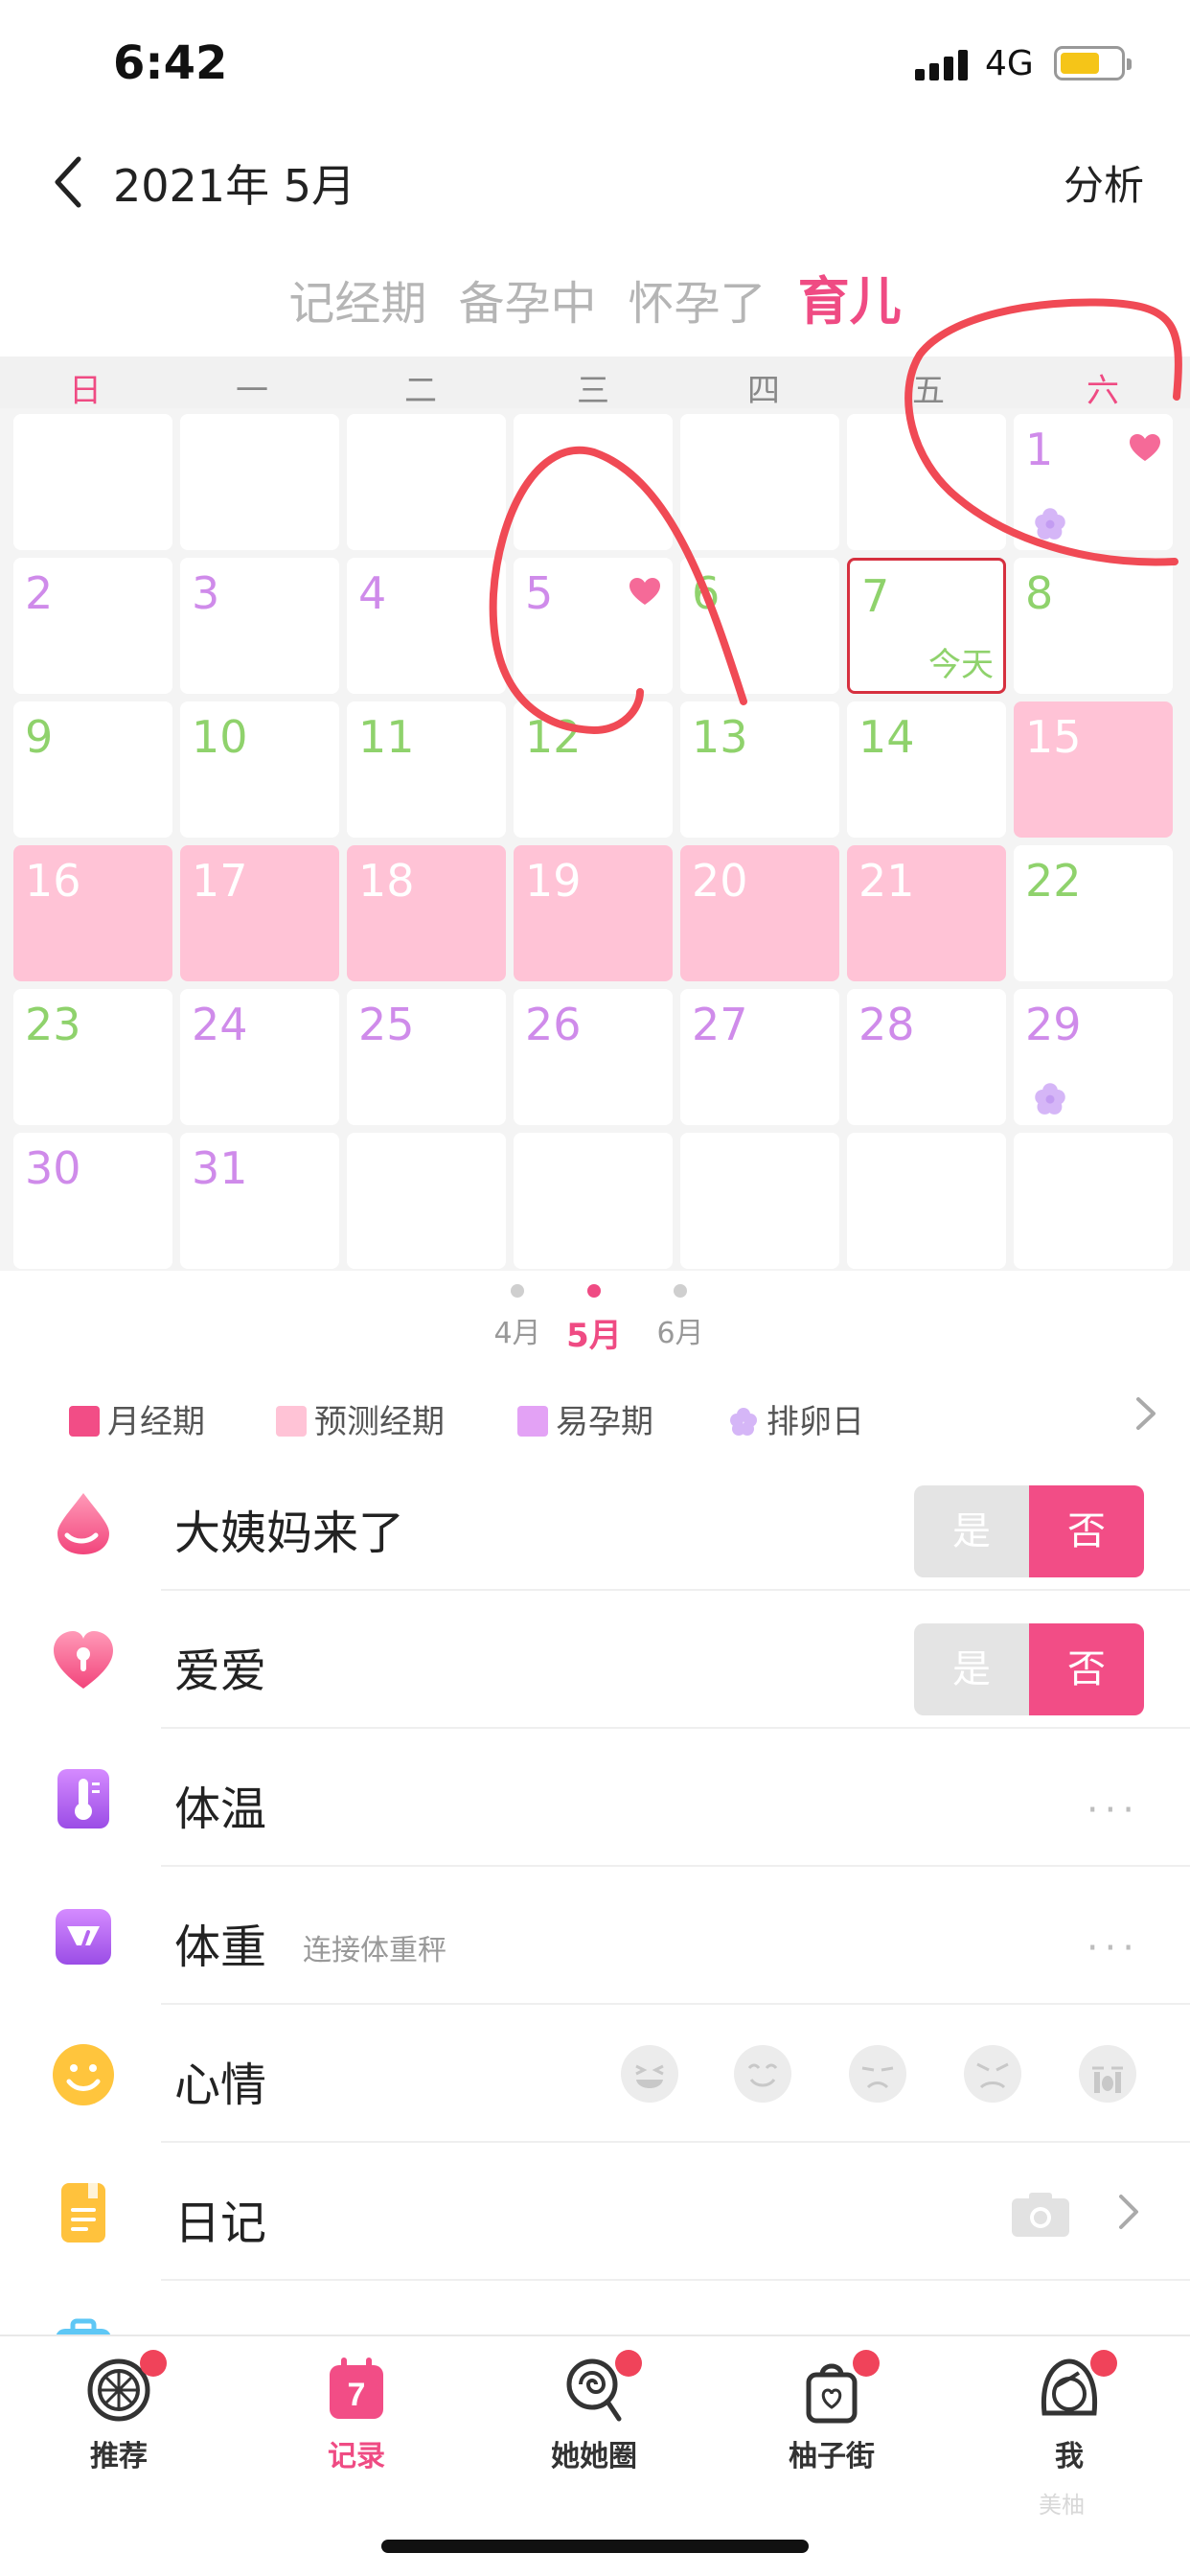  What do you see at coordinates (927, 770) in the screenshot?
I see `calendar-day: 14` at bounding box center [927, 770].